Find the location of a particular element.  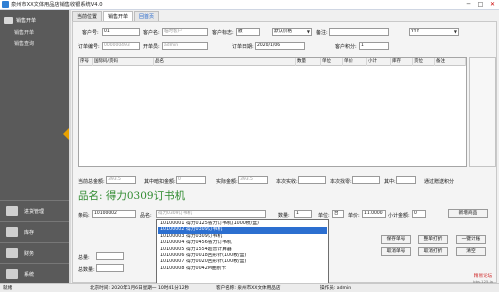

sidebar-item-system: 系统 is located at coordinates (34, 274).